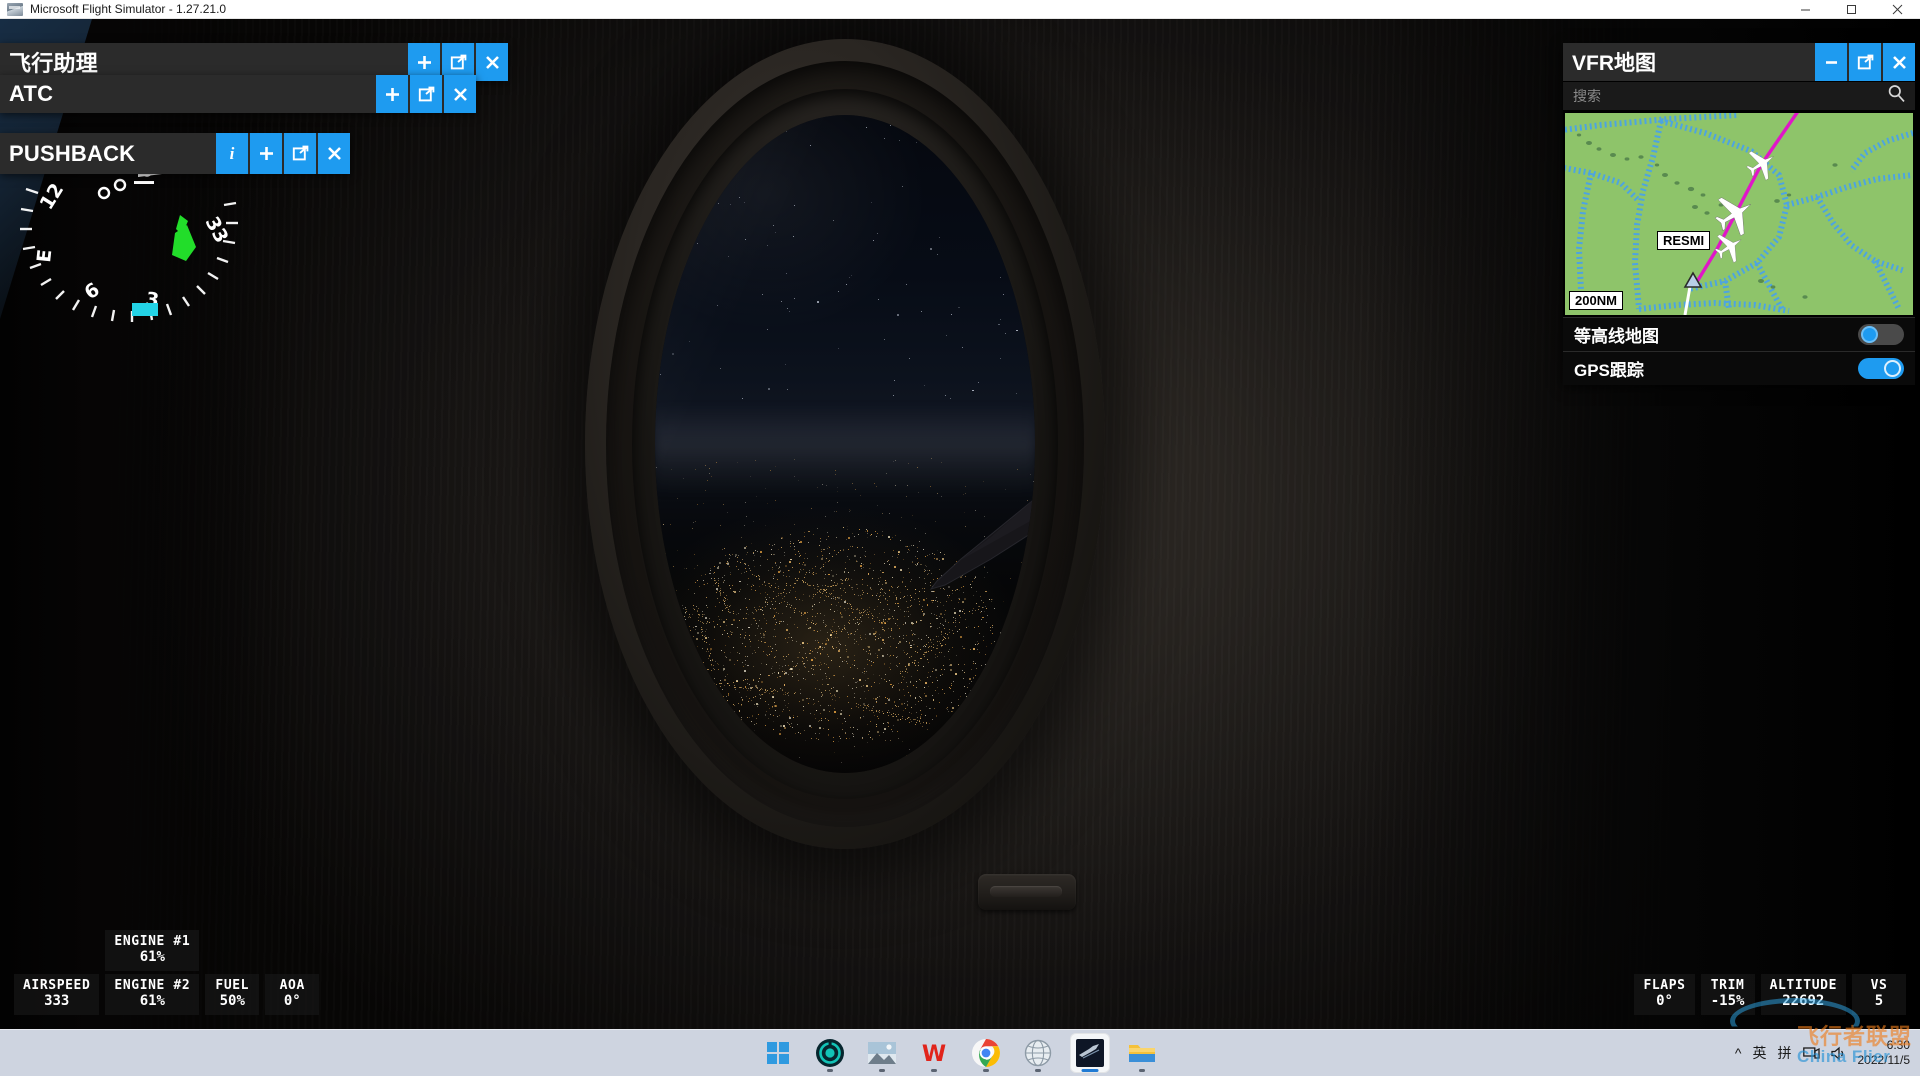 This screenshot has height=1076, width=1920. Describe the element at coordinates (1760, 1053) in the screenshot. I see `ime-language-indicator: 英` at that location.